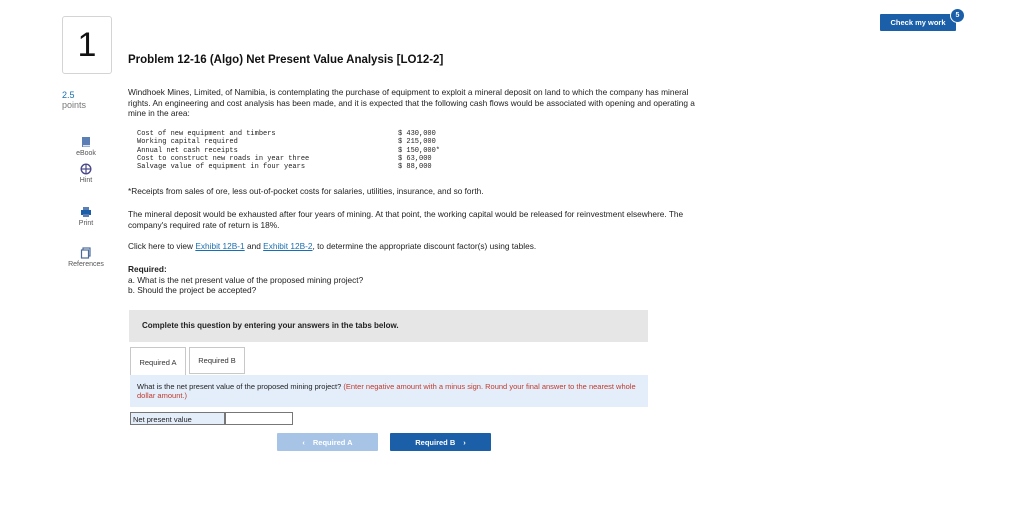  I want to click on net-present-value-label: Net present value, so click(177, 418).